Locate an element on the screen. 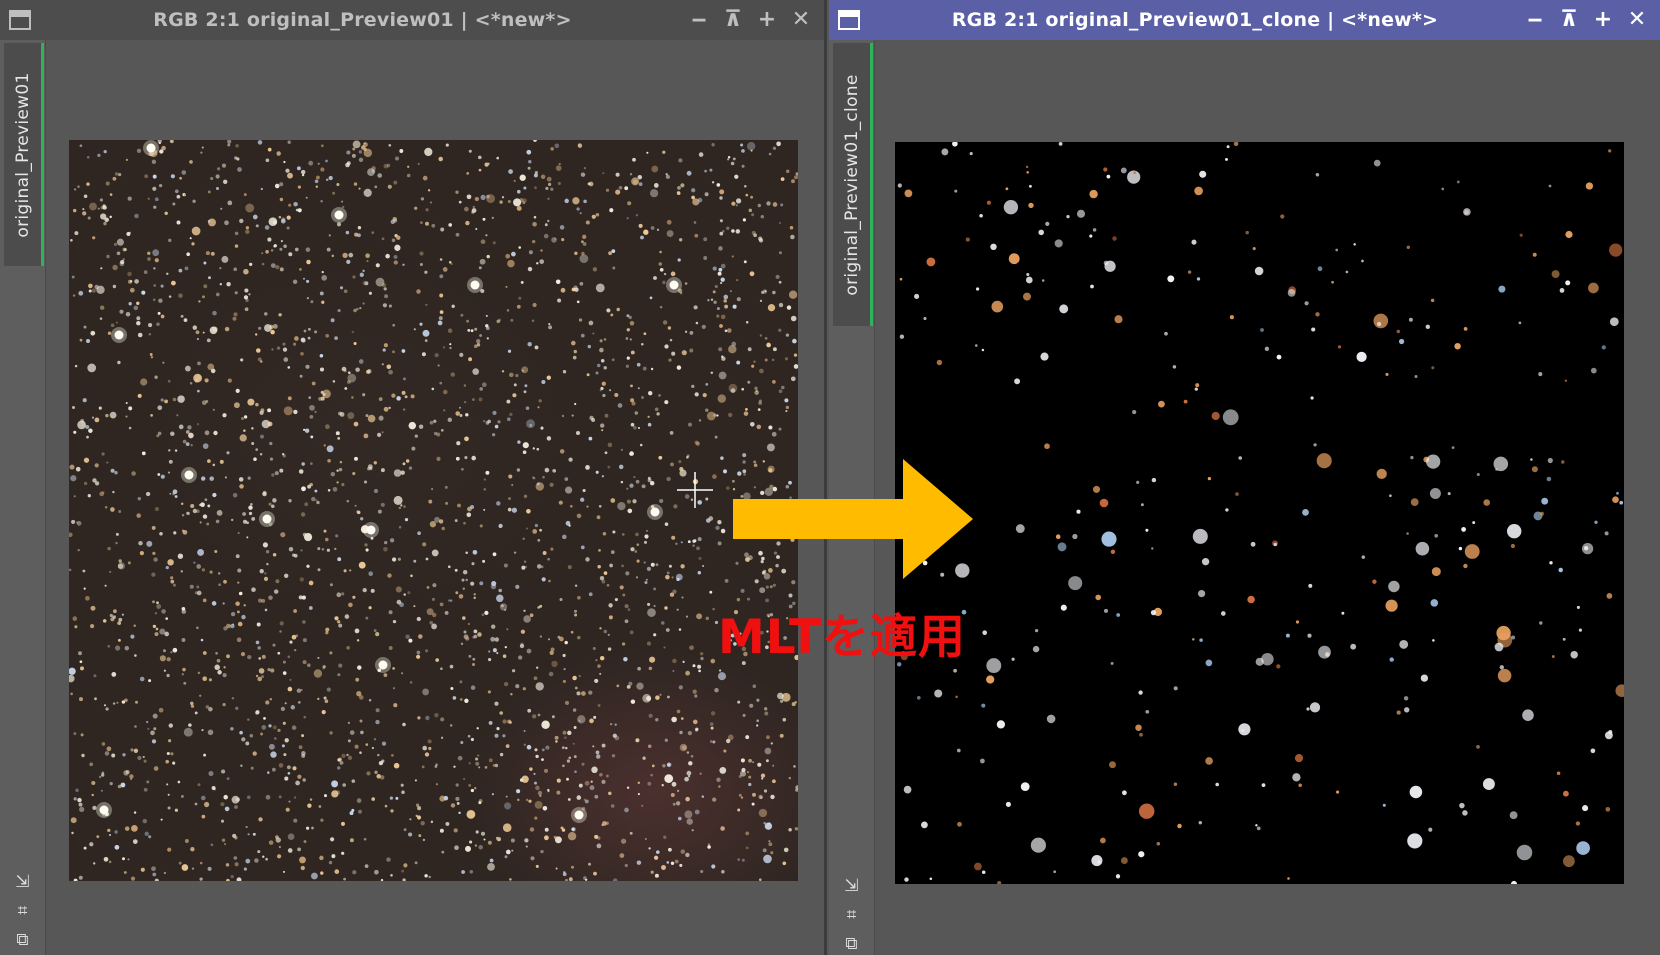  window-title: RGB 2:1 original_Preview01 | <*new*> is located at coordinates (362, 20).